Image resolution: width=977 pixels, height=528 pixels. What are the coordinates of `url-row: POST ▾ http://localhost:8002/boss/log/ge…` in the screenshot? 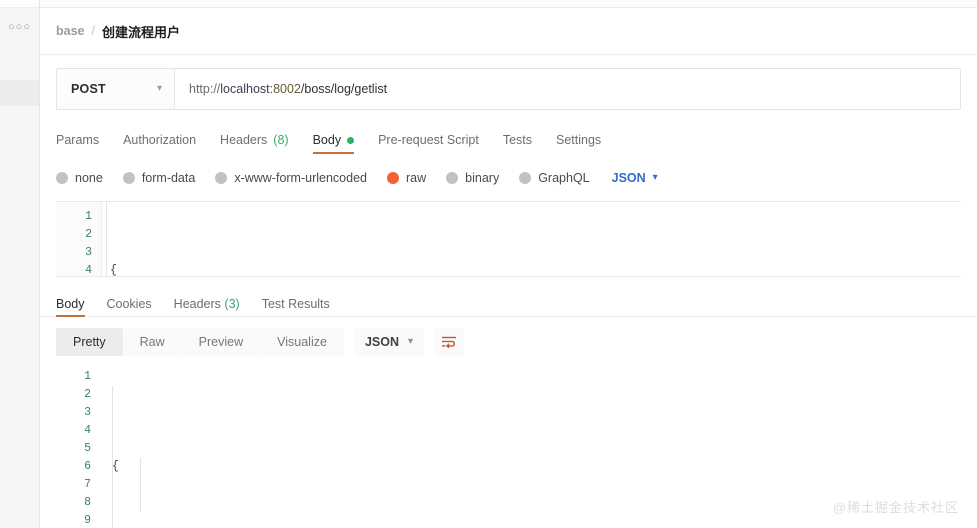 It's located at (508, 82).